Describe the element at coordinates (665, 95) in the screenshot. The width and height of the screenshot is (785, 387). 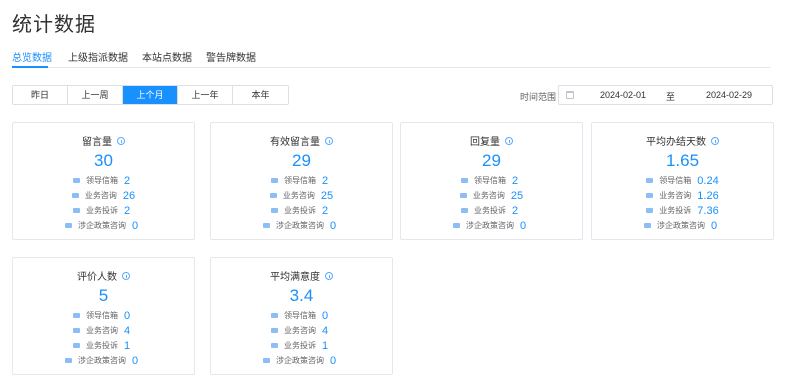
I see `date-range-picker: 2024-02-01 至 2024-02-29` at that location.